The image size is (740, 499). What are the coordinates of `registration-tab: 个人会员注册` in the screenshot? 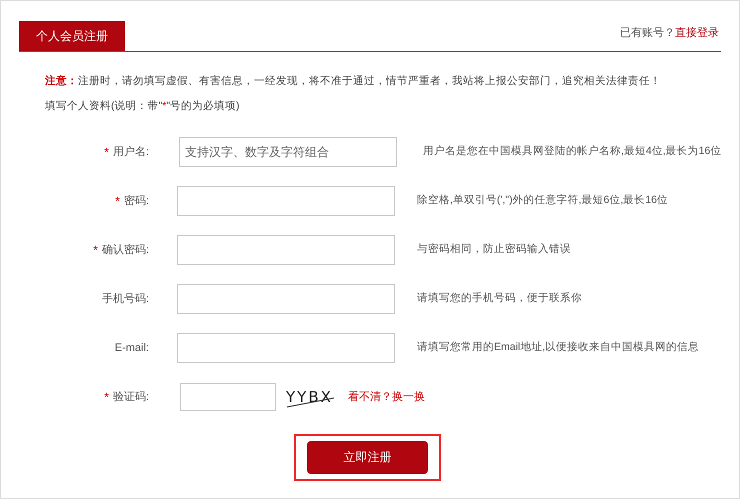 It's located at (72, 36).